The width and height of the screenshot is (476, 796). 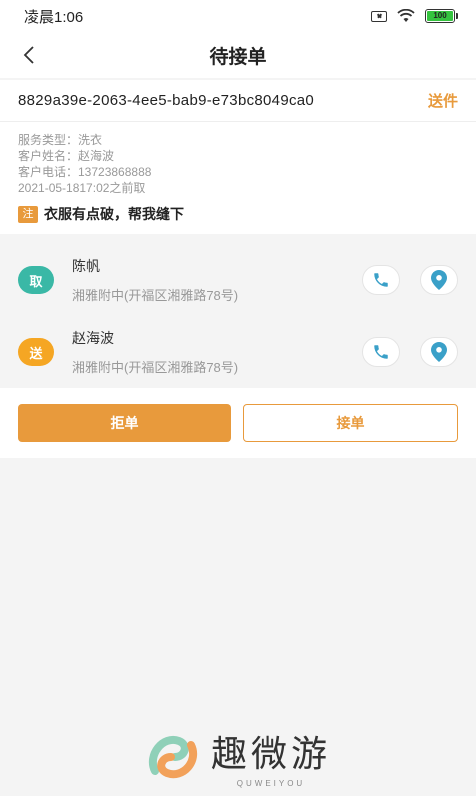 I want to click on delivery-badge: 送, so click(x=36, y=352).